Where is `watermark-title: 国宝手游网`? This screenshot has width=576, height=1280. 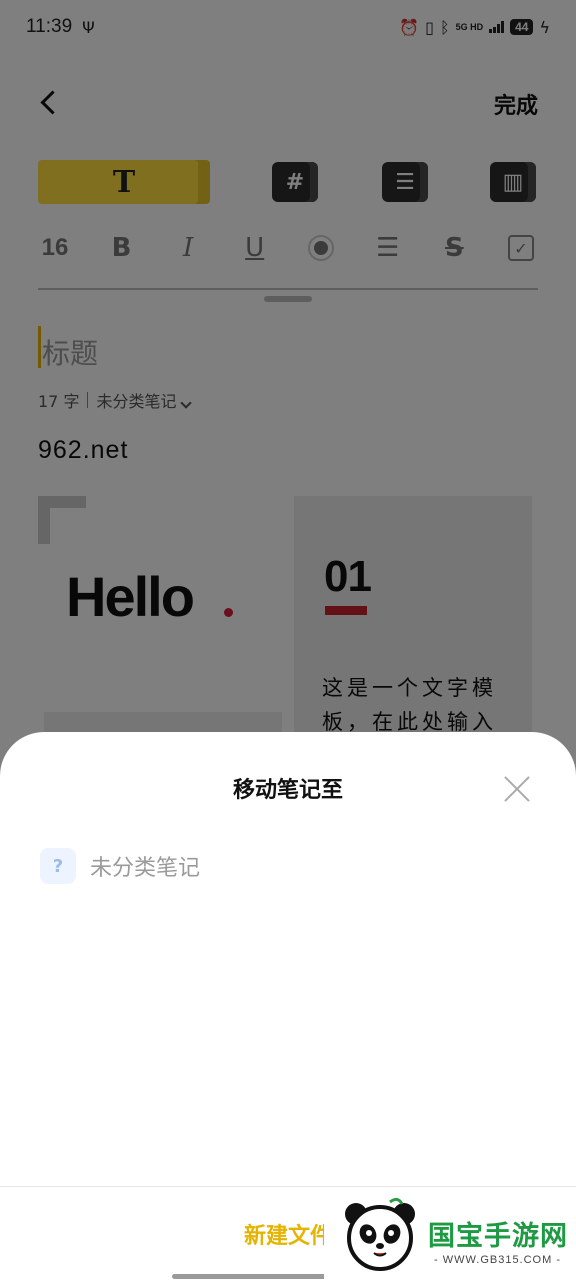 watermark-title: 国宝手游网 is located at coordinates (498, 1236).